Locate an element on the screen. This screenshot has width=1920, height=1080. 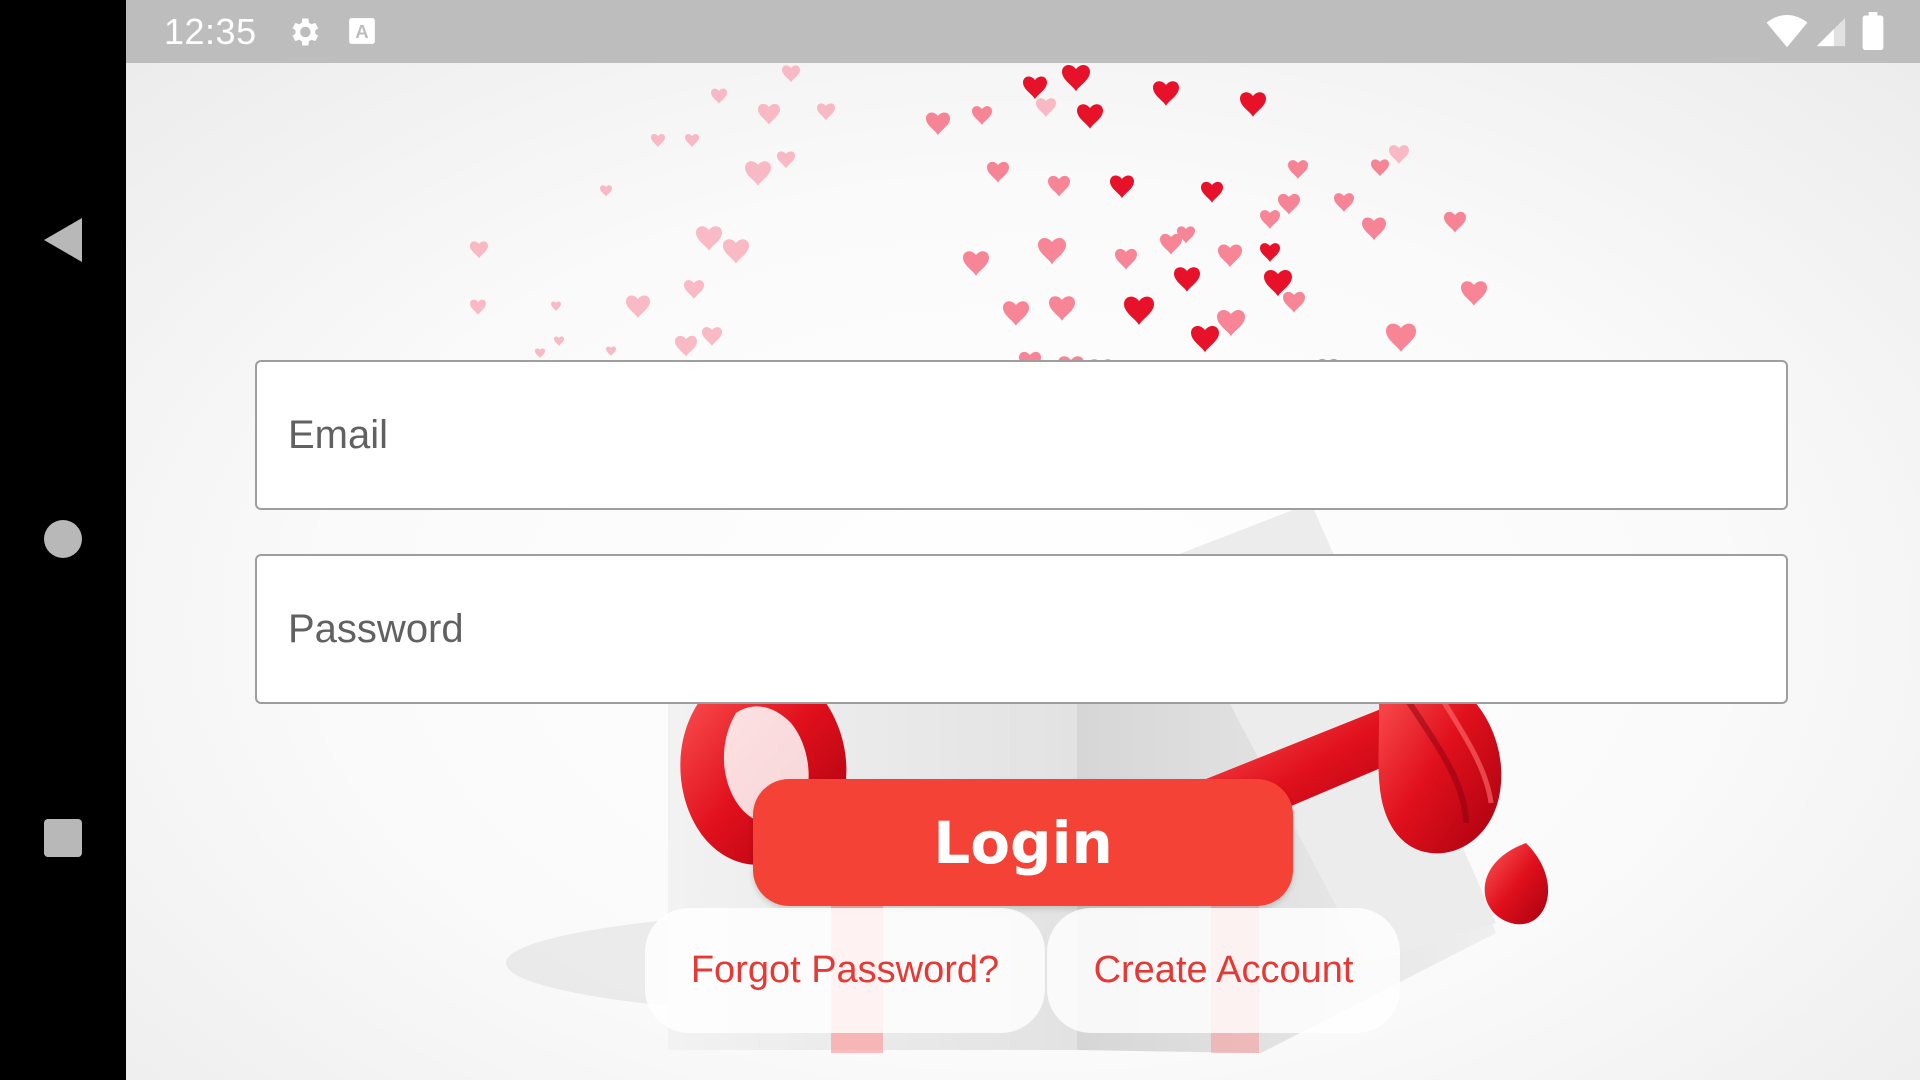
back-icon is located at coordinates (63, 240).